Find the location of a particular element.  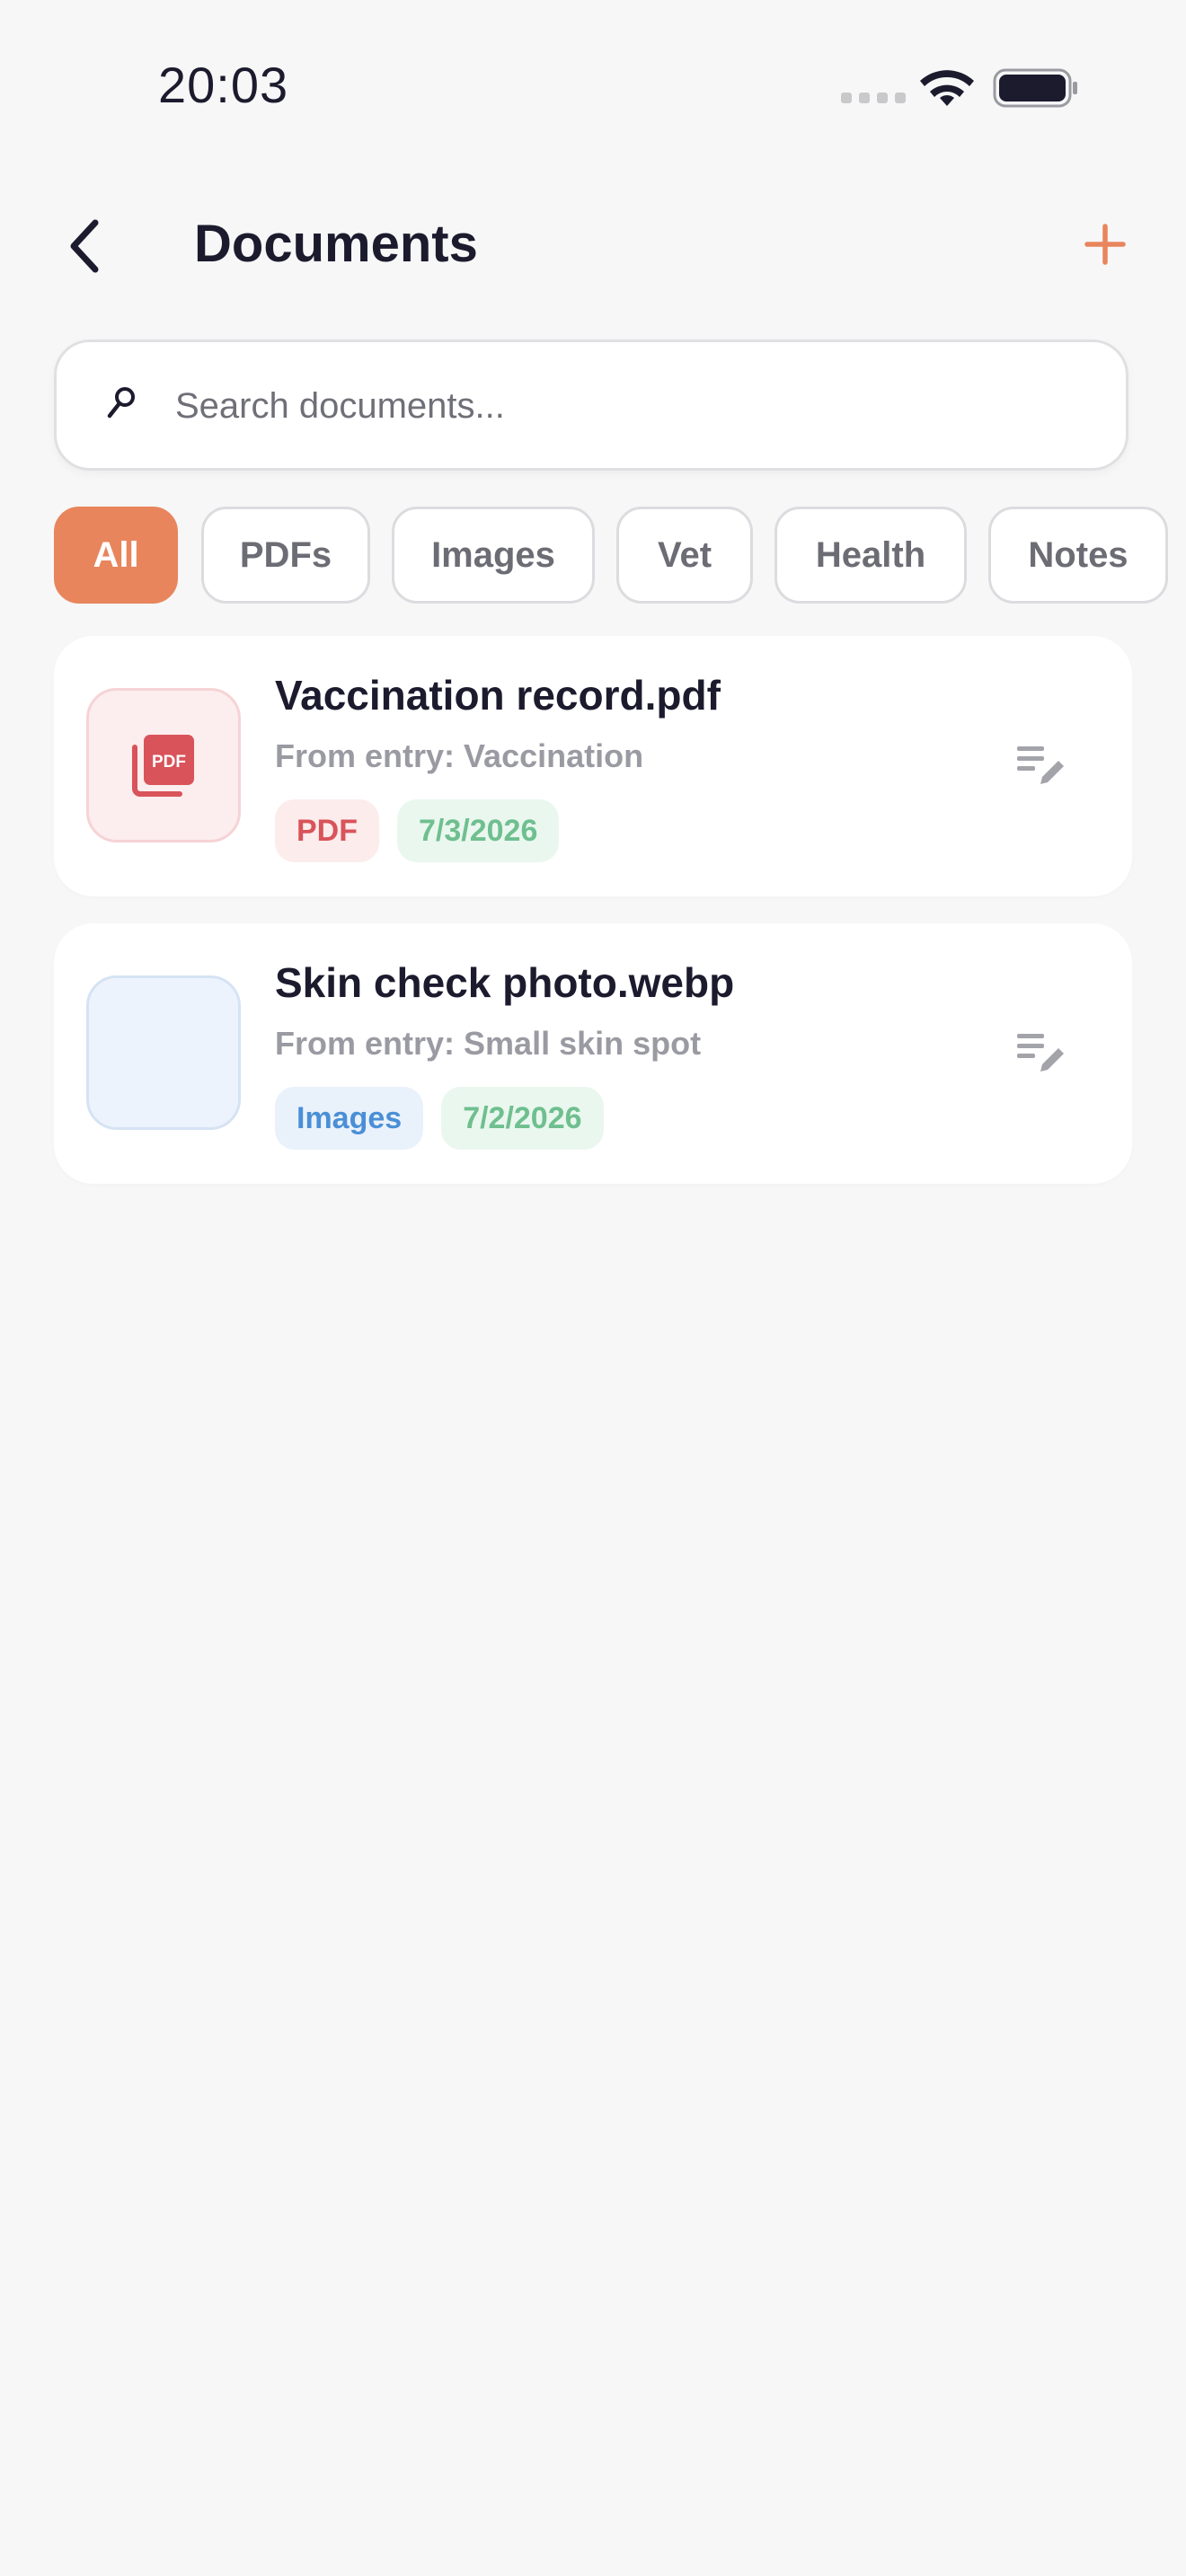

cellular-signal-icon is located at coordinates (877, 100).